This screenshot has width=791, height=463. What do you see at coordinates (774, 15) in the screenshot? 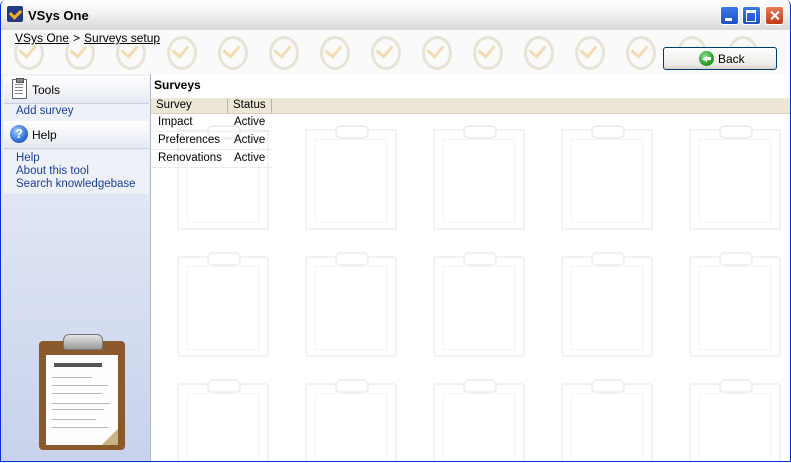
I see `close-button` at bounding box center [774, 15].